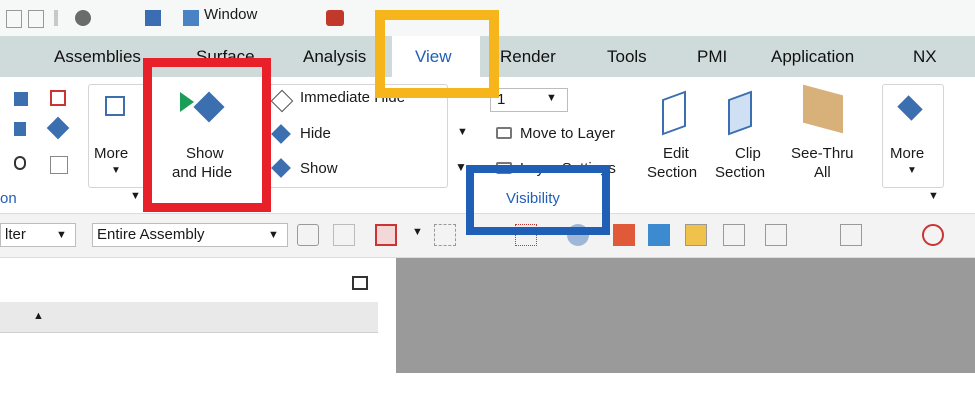 The width and height of the screenshot is (975, 398). What do you see at coordinates (111, 153) in the screenshot?
I see `more-left-label: More` at bounding box center [111, 153].